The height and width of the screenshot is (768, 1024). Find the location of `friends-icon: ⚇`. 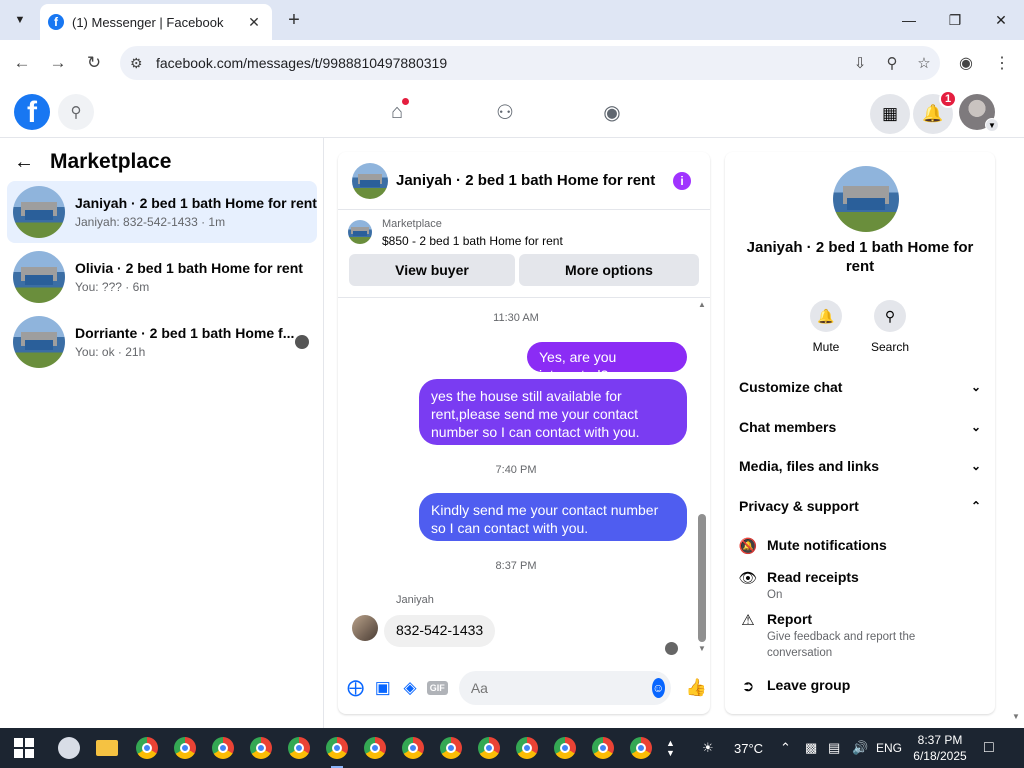

friends-icon: ⚇ is located at coordinates (505, 112).